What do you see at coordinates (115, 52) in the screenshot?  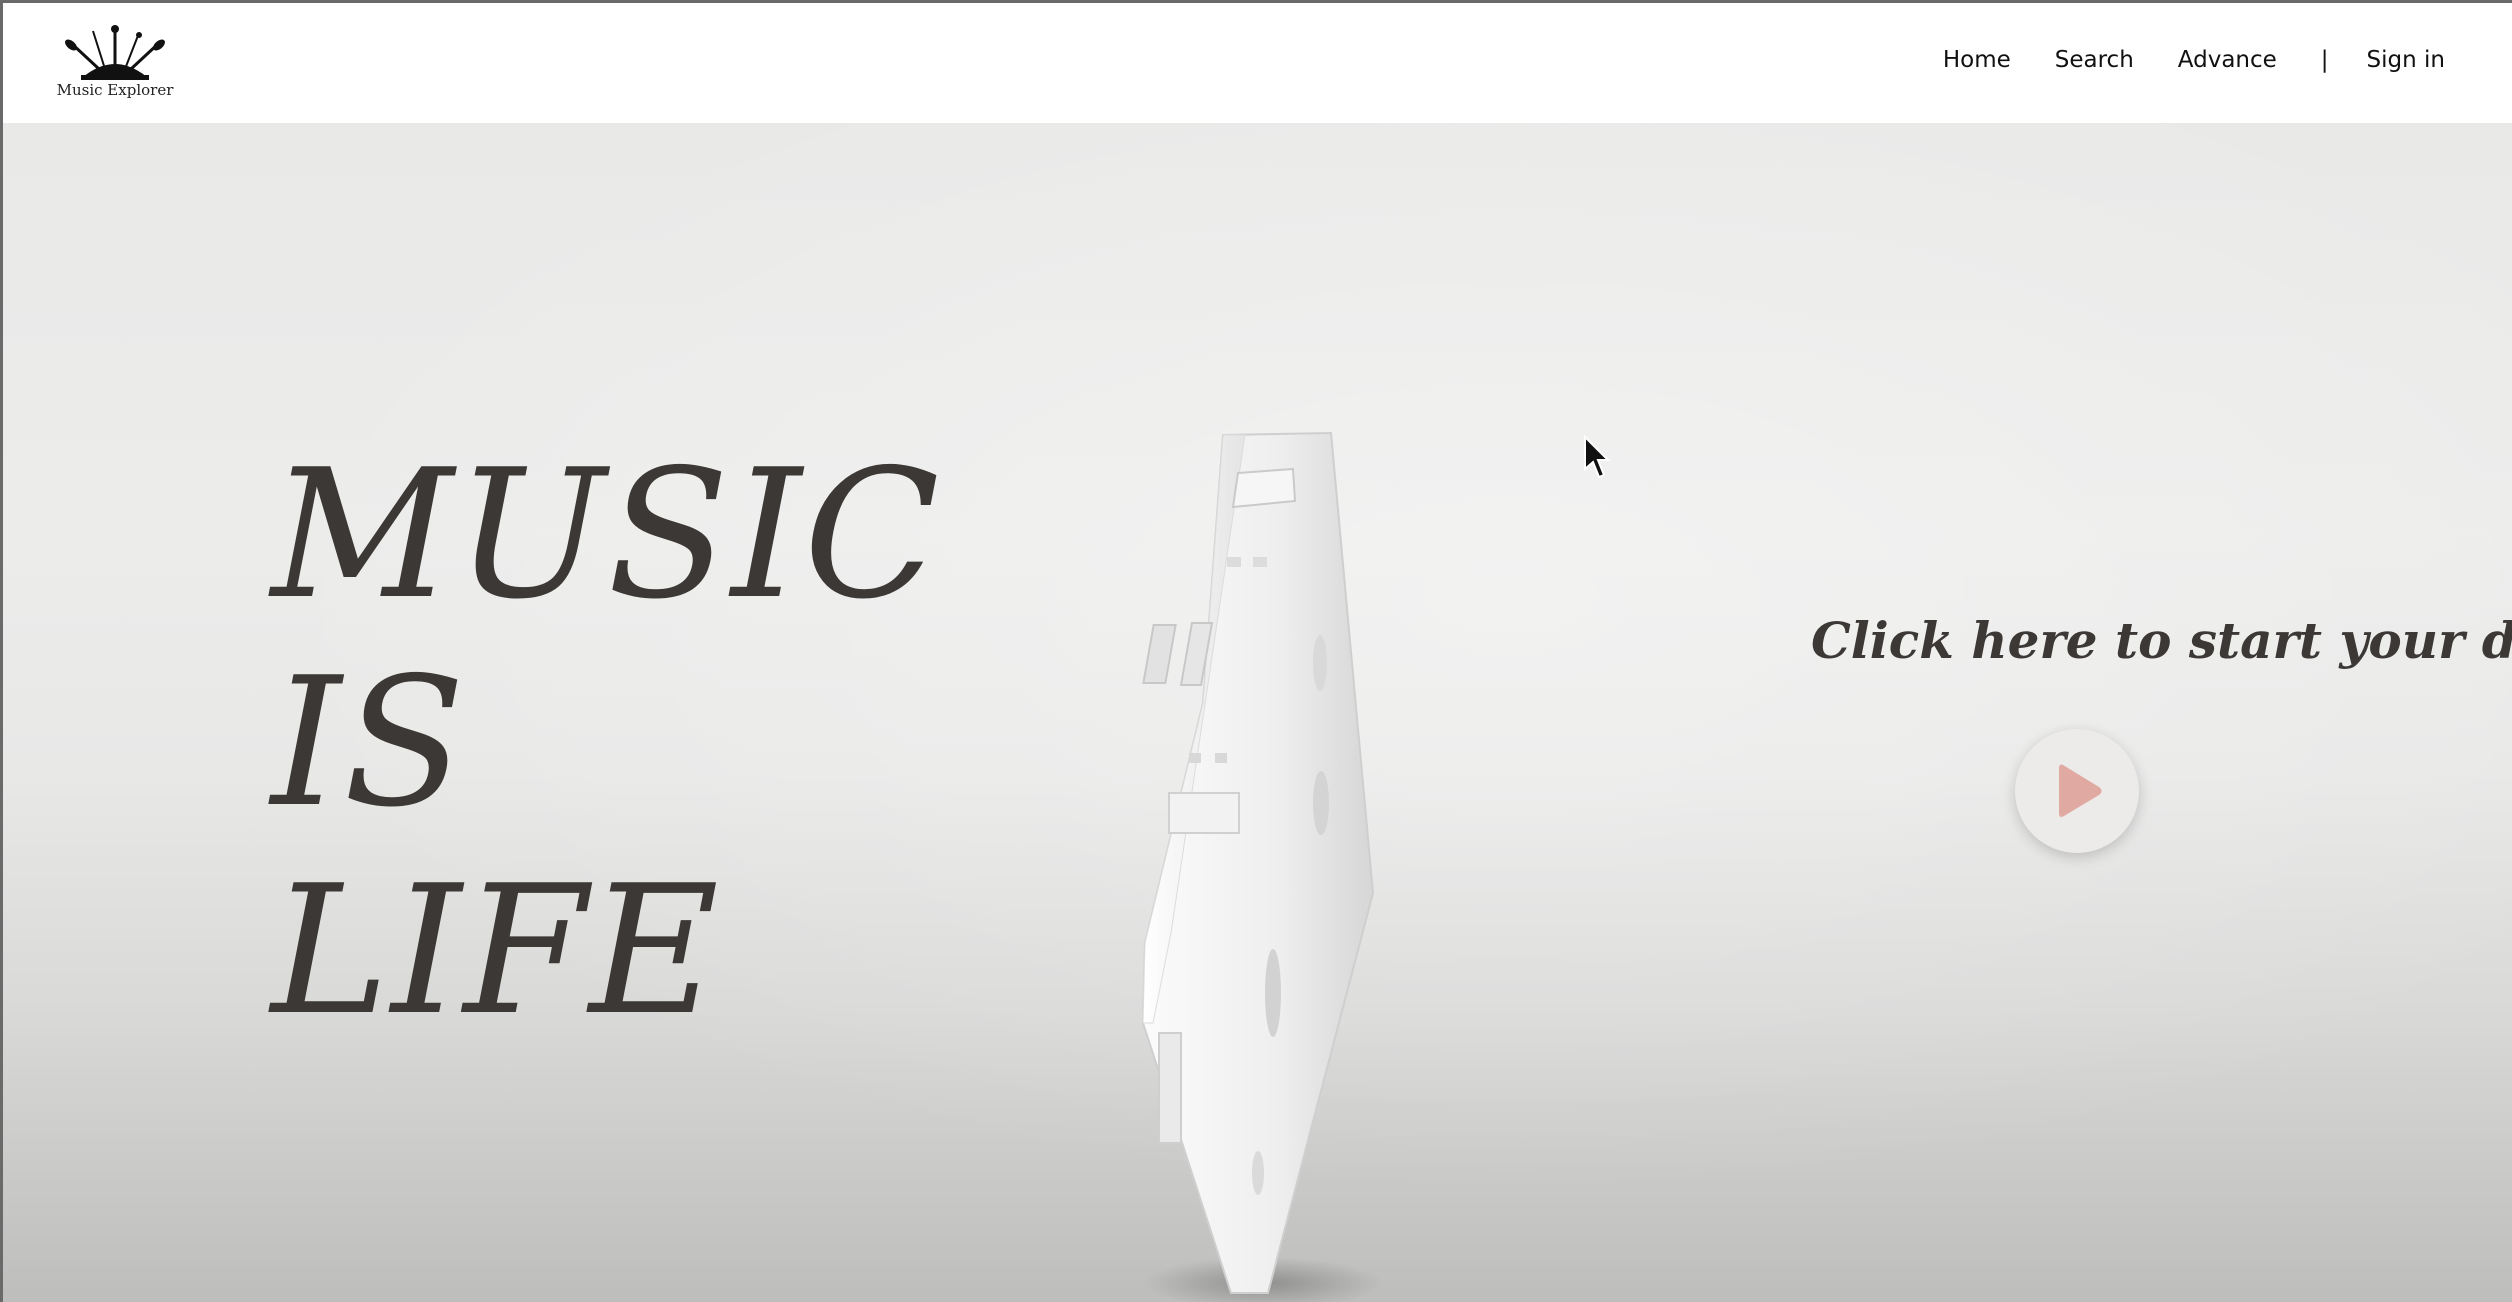 I see `crown-instruments-logo-icon` at bounding box center [115, 52].